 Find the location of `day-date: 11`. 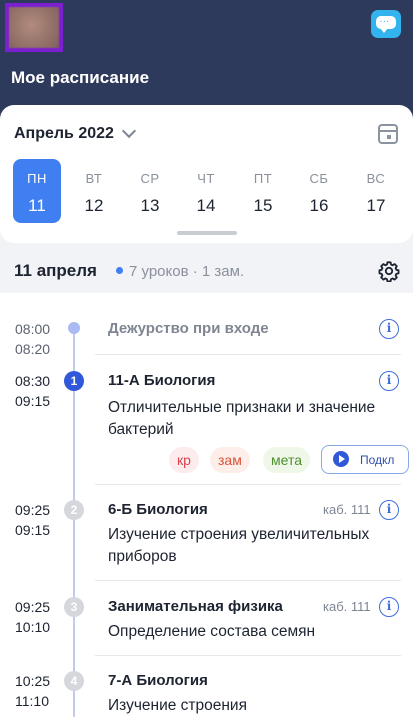

day-date: 11 is located at coordinates (37, 205).